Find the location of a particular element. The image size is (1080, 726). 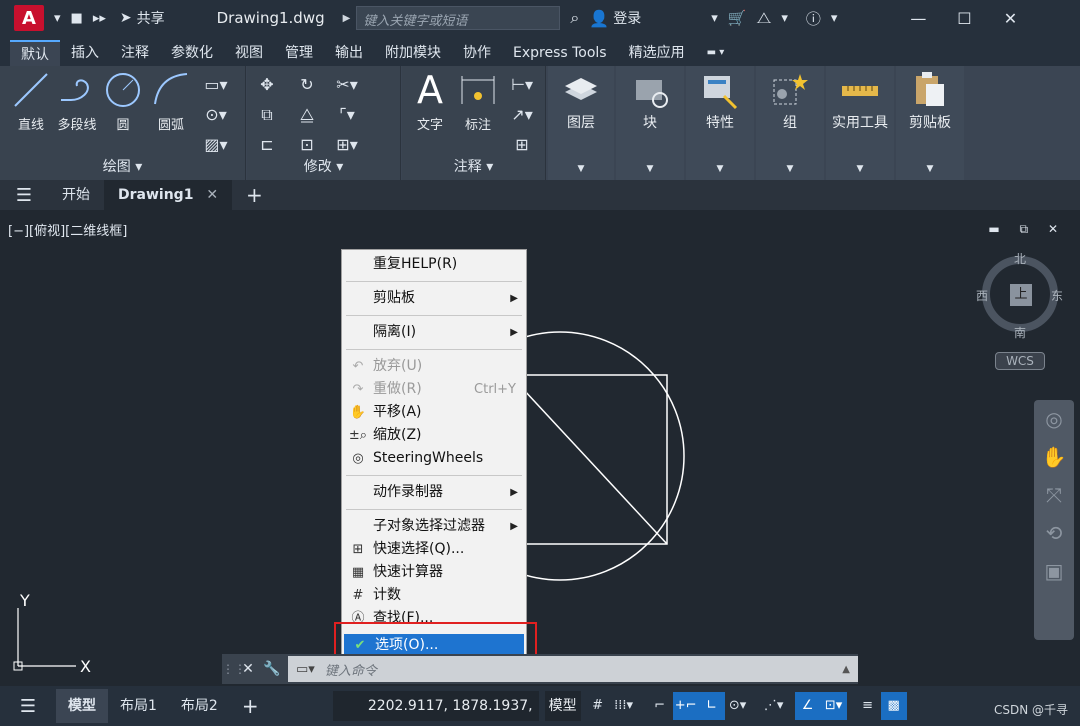

group-panel: 组 ▼ is located at coordinates (790, 123).